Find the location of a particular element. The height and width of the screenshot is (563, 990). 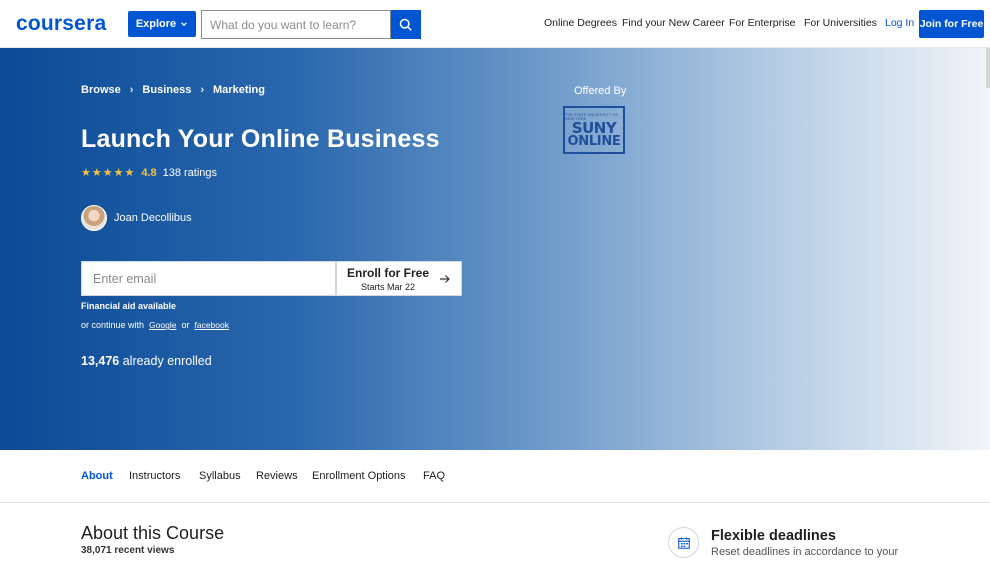

search-box is located at coordinates (296, 24).